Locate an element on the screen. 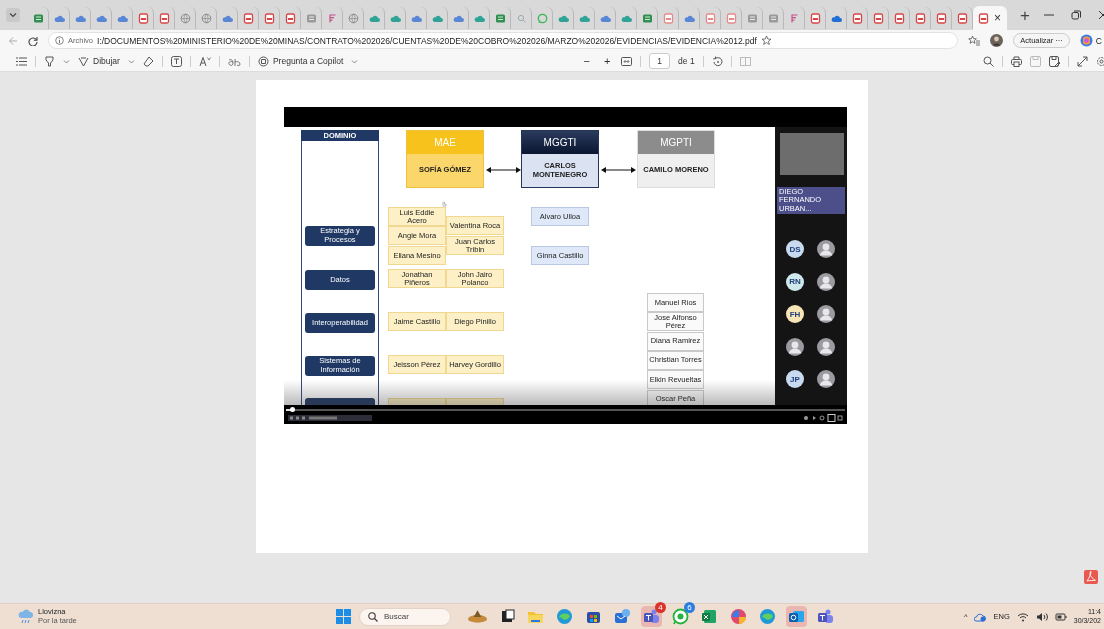  double-arrow is located at coordinates (503, 170).